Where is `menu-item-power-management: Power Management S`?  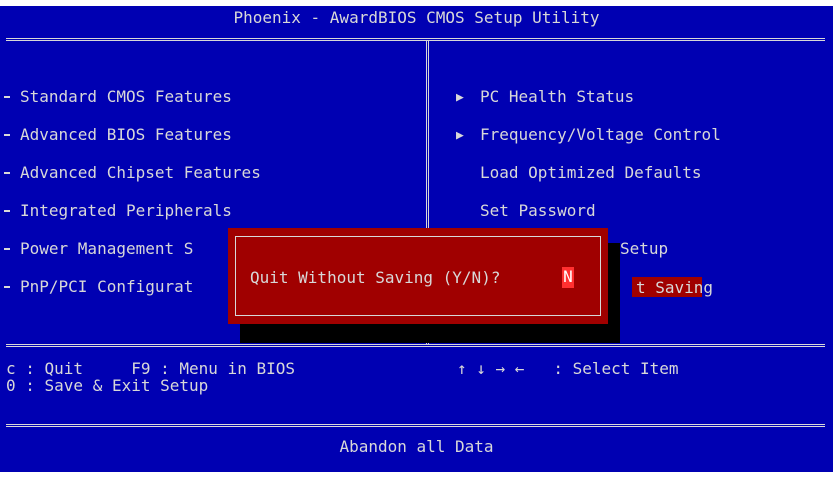
menu-item-power-management: Power Management S is located at coordinates (106, 249).